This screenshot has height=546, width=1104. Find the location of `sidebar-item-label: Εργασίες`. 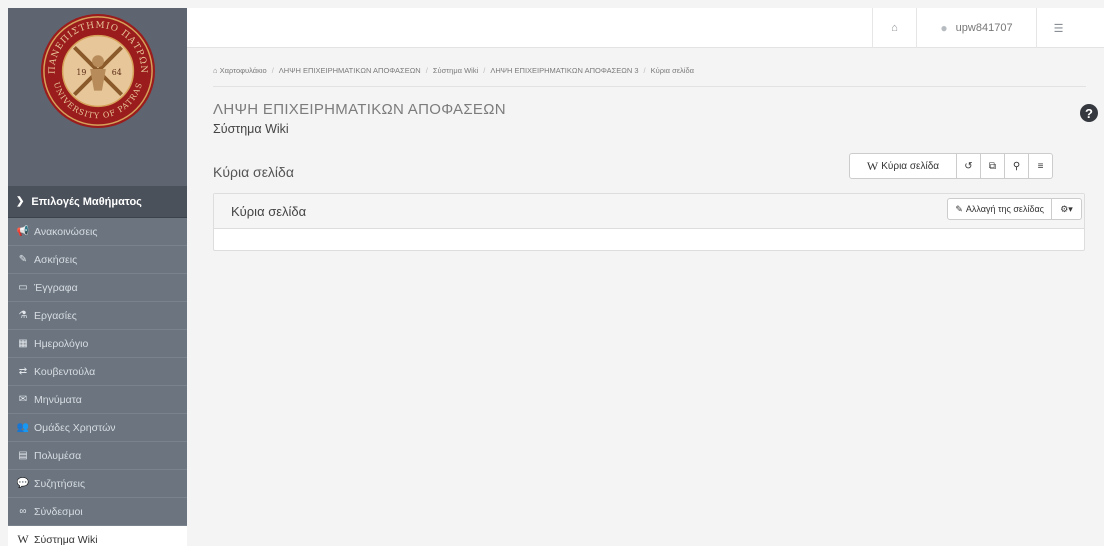

sidebar-item-label: Εργασίες is located at coordinates (55, 315).